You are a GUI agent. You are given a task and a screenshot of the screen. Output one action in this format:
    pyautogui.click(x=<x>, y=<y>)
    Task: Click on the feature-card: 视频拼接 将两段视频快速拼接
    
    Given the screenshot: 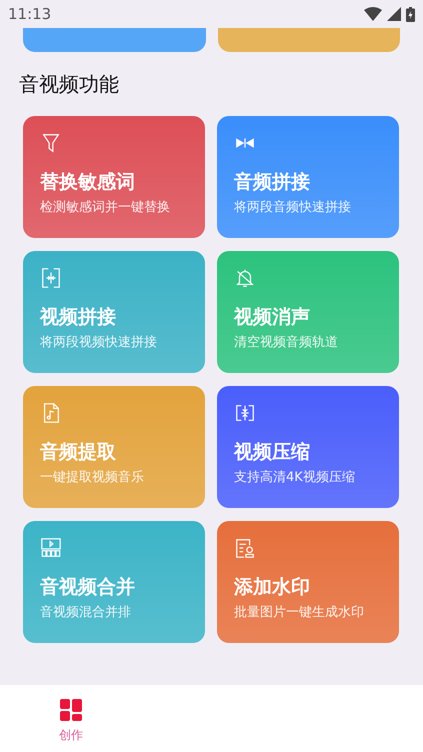 What is the action you would take?
    pyautogui.click(x=114, y=312)
    